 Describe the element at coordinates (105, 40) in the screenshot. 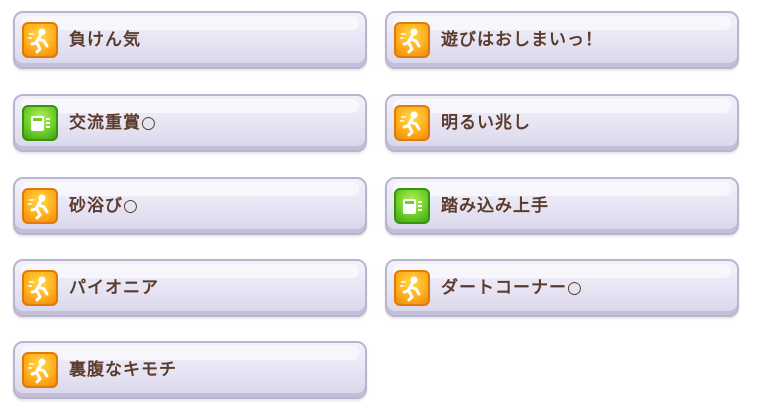

I see `skill-label: 負けん気` at that location.